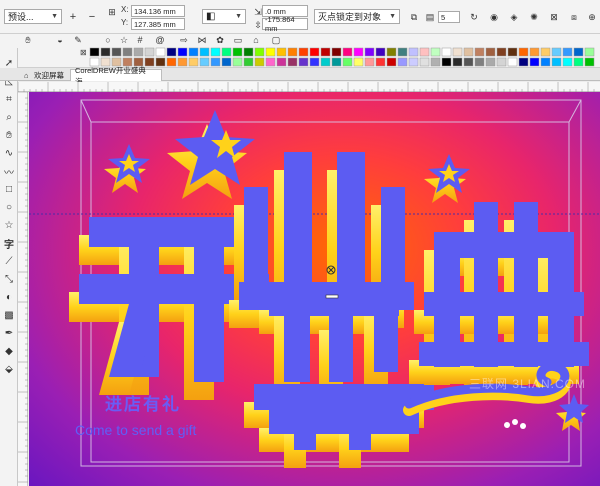 This screenshot has height=486, width=600. Describe the element at coordinates (92, 17) in the screenshot. I see `minus-icon: −` at that location.